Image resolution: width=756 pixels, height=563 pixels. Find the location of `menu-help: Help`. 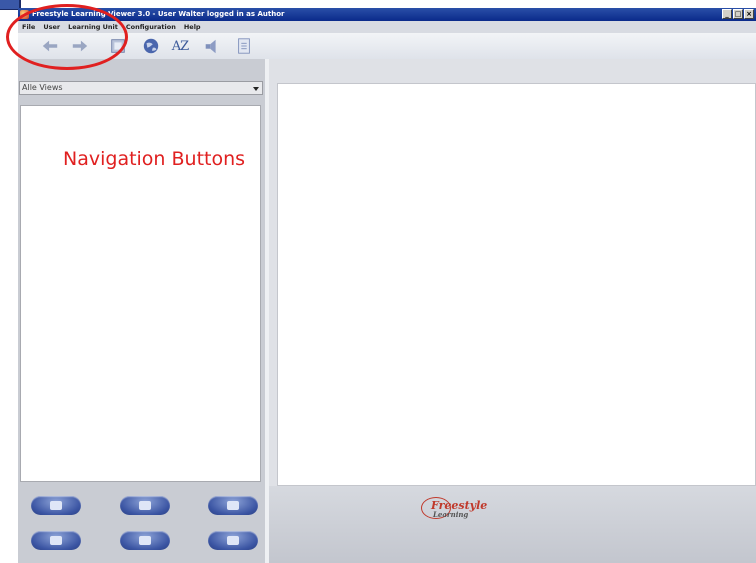

menu-help: Help is located at coordinates (192, 27).